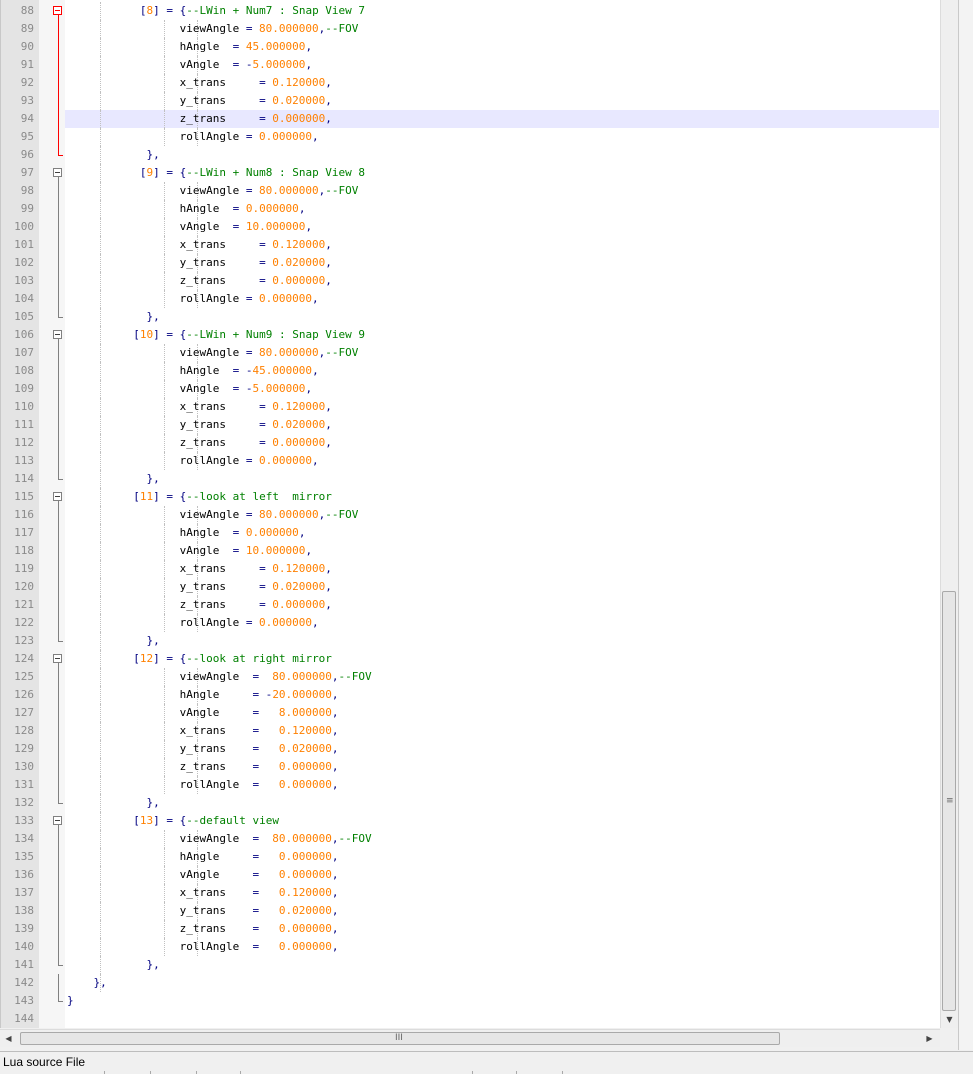  Describe the element at coordinates (949, 514) in the screenshot. I see `vertical-scrollbar: ≡ ▼` at that location.